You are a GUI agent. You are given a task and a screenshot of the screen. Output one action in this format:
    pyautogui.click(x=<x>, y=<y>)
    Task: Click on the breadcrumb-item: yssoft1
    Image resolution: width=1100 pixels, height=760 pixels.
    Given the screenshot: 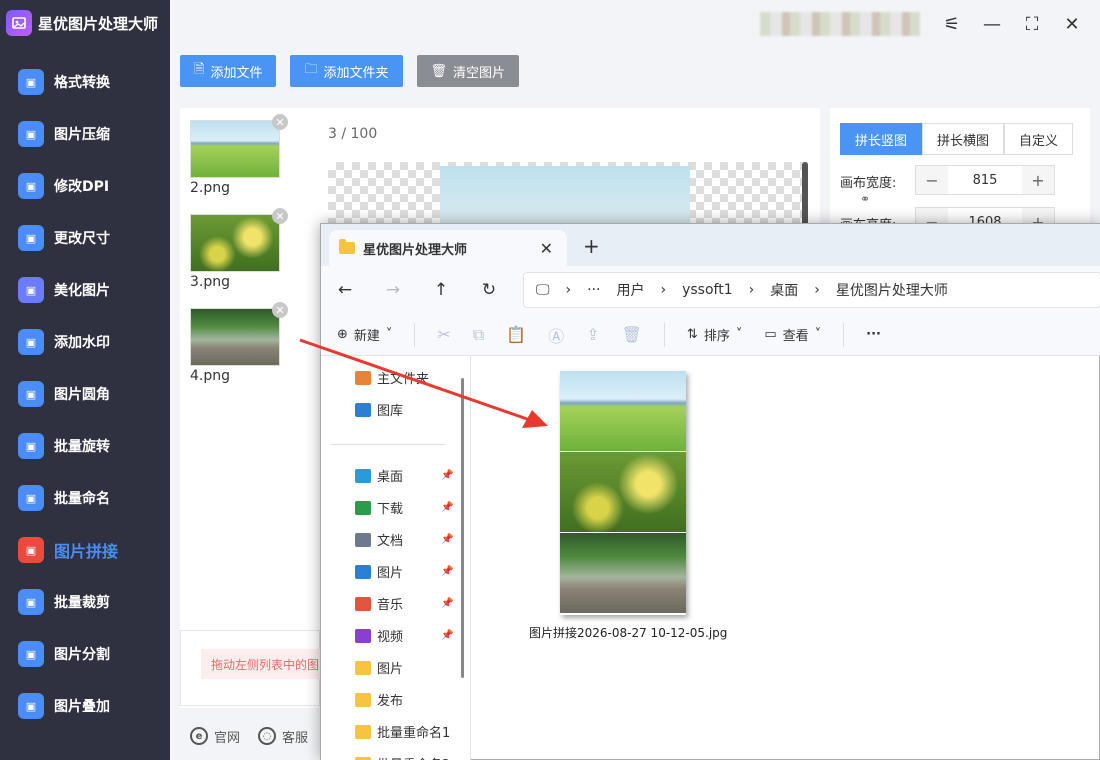 What is the action you would take?
    pyautogui.click(x=707, y=290)
    